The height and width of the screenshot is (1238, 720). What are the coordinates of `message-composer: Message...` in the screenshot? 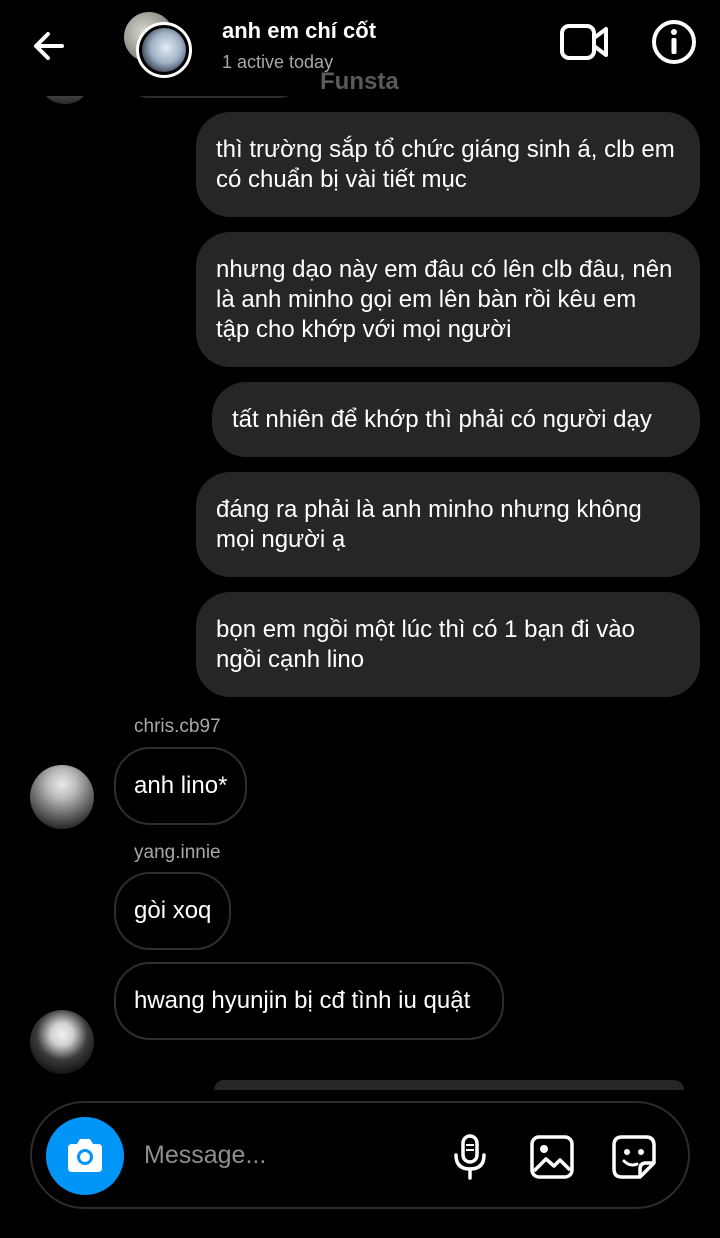 It's located at (360, 1155).